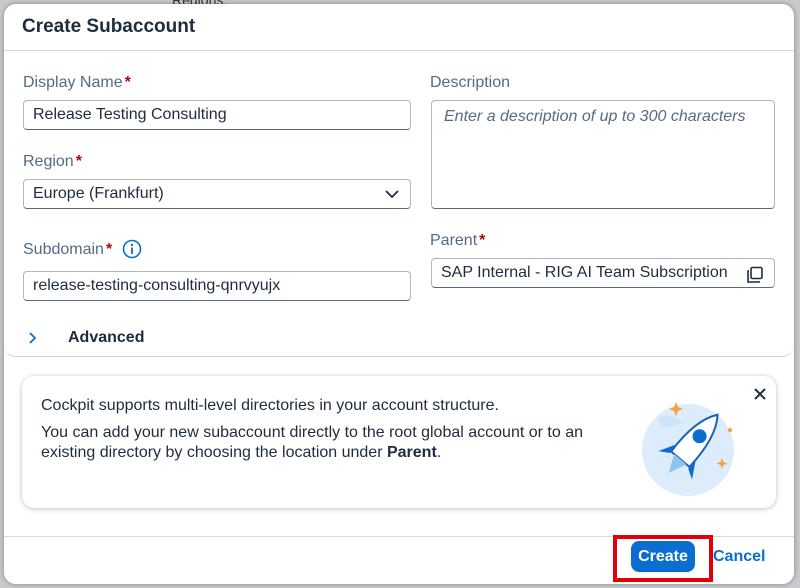 This screenshot has width=800, height=588. Describe the element at coordinates (439, 452) in the screenshot. I see `info-card-text-suffix: .` at that location.